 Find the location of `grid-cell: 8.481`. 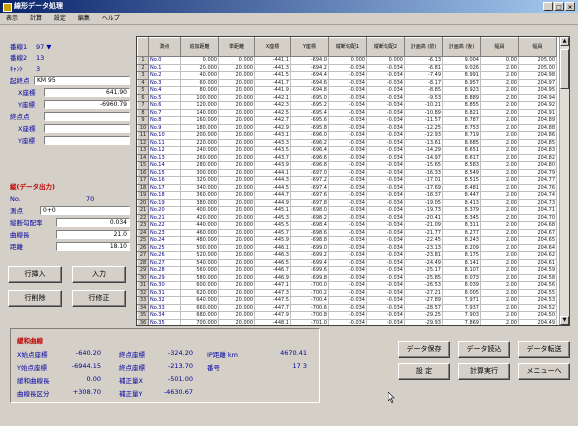

grid-cell: 8.481 is located at coordinates (461, 187).